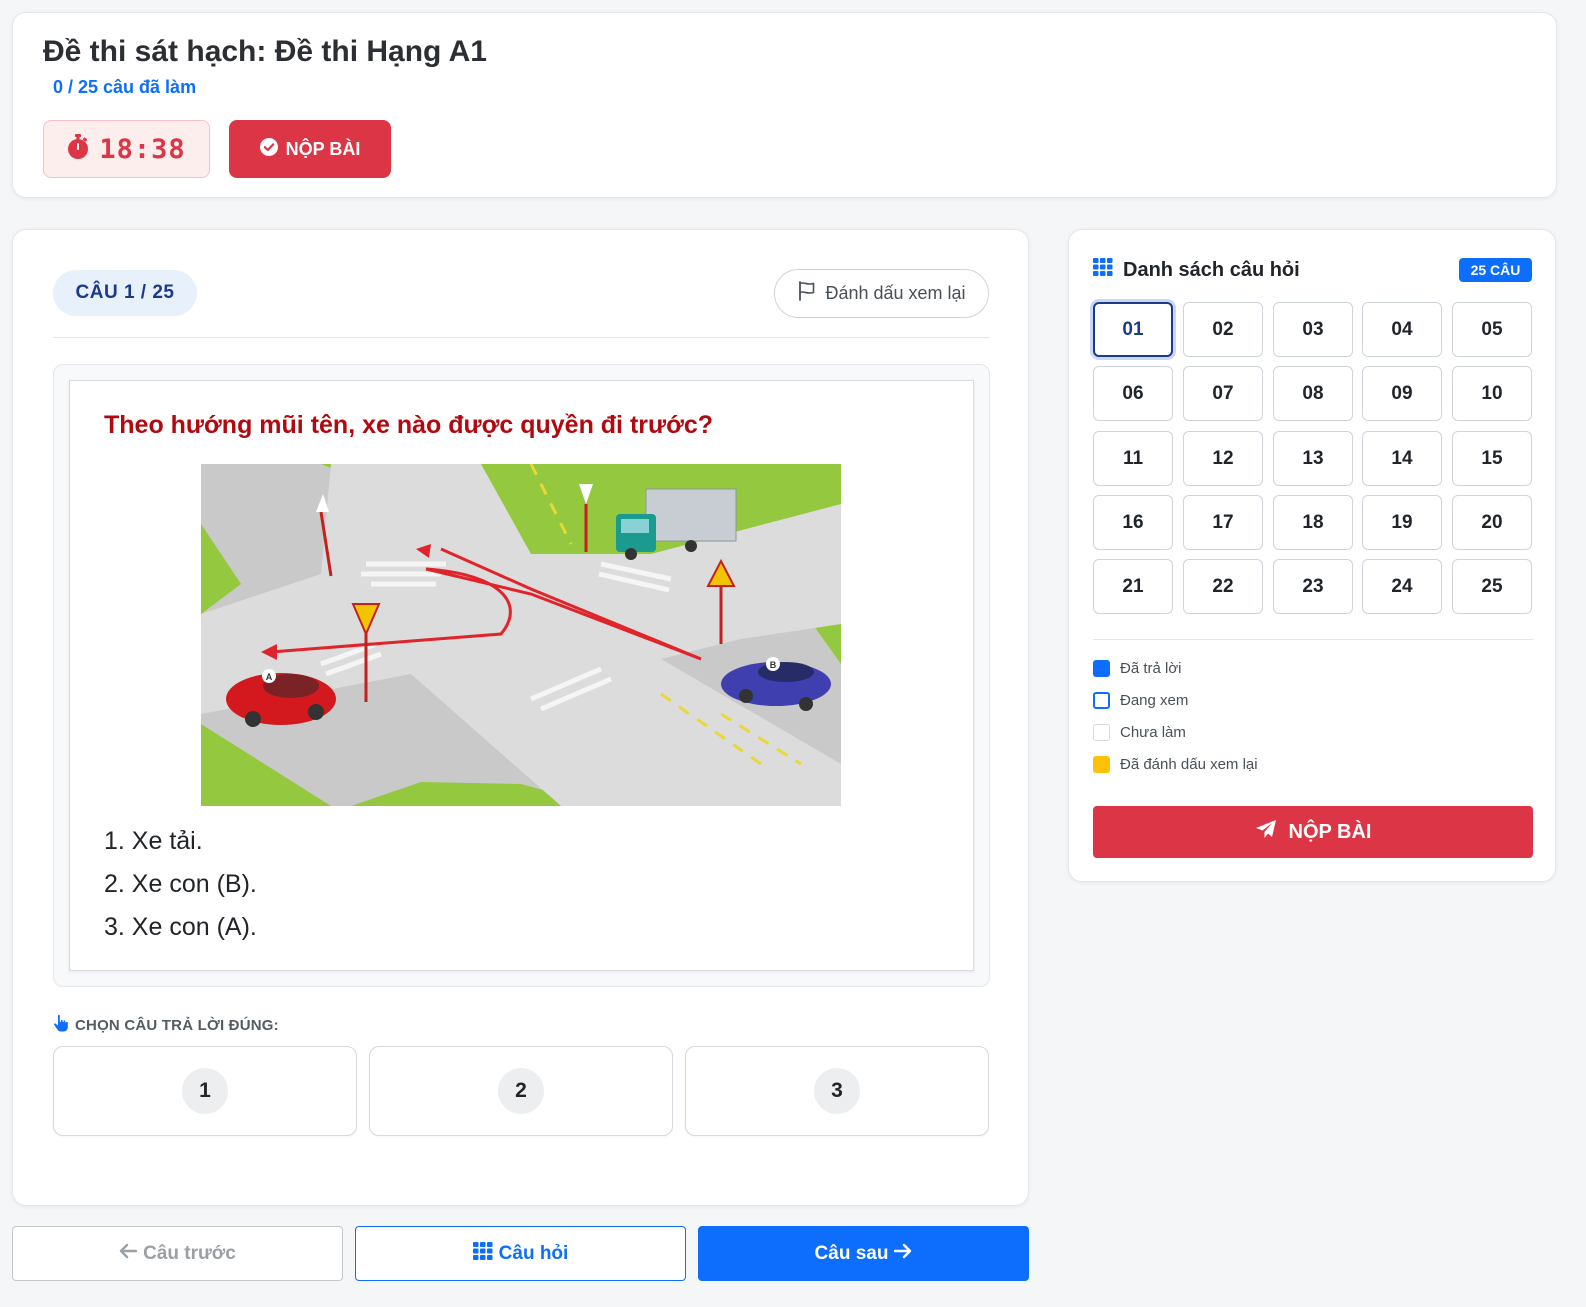 Image resolution: width=1586 pixels, height=1307 pixels. I want to click on submit-button: NỘP BÀI, so click(310, 149).